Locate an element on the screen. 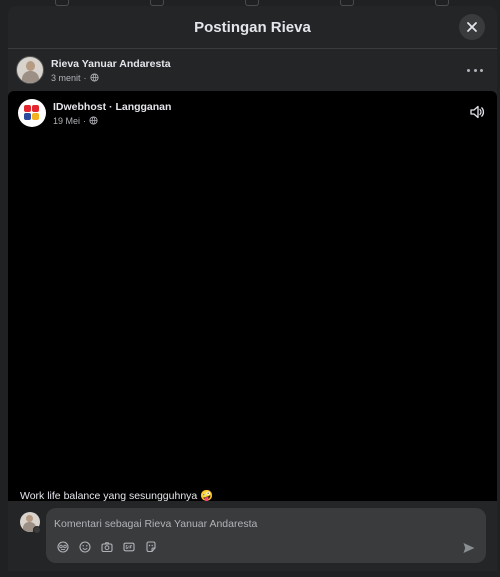 Image resolution: width=500 pixels, height=577 pixels. speaker-icon is located at coordinates (477, 112).